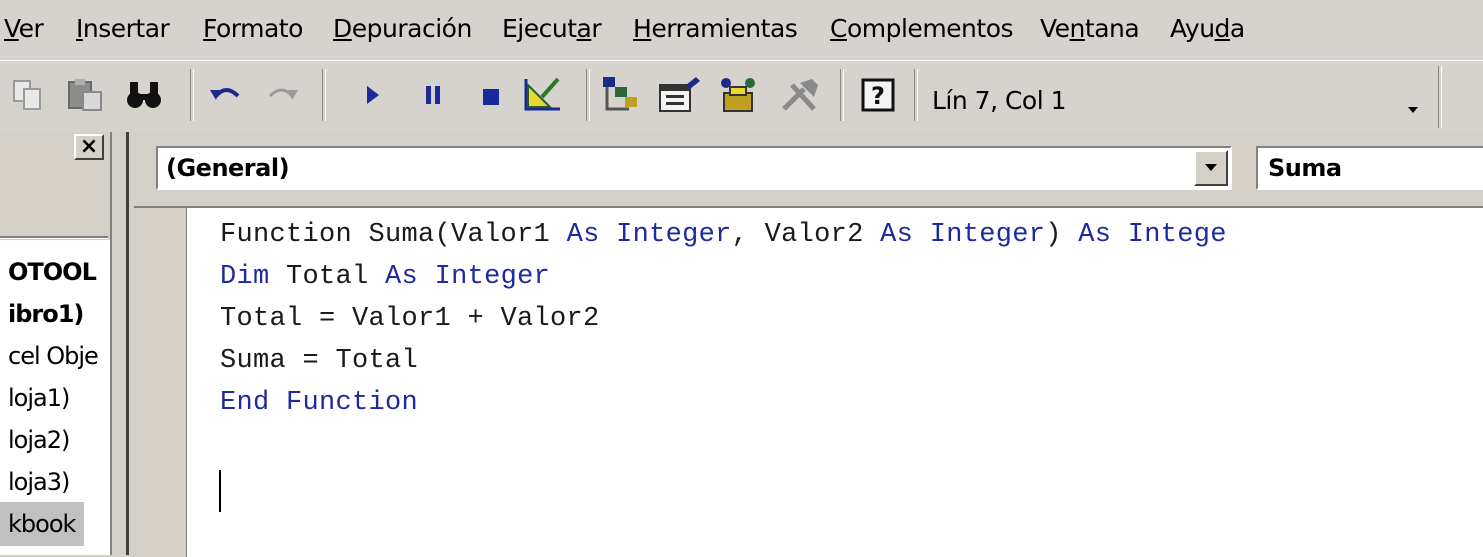 The width and height of the screenshot is (1483, 557). What do you see at coordinates (28, 95) in the screenshot?
I see `copy-icon` at bounding box center [28, 95].